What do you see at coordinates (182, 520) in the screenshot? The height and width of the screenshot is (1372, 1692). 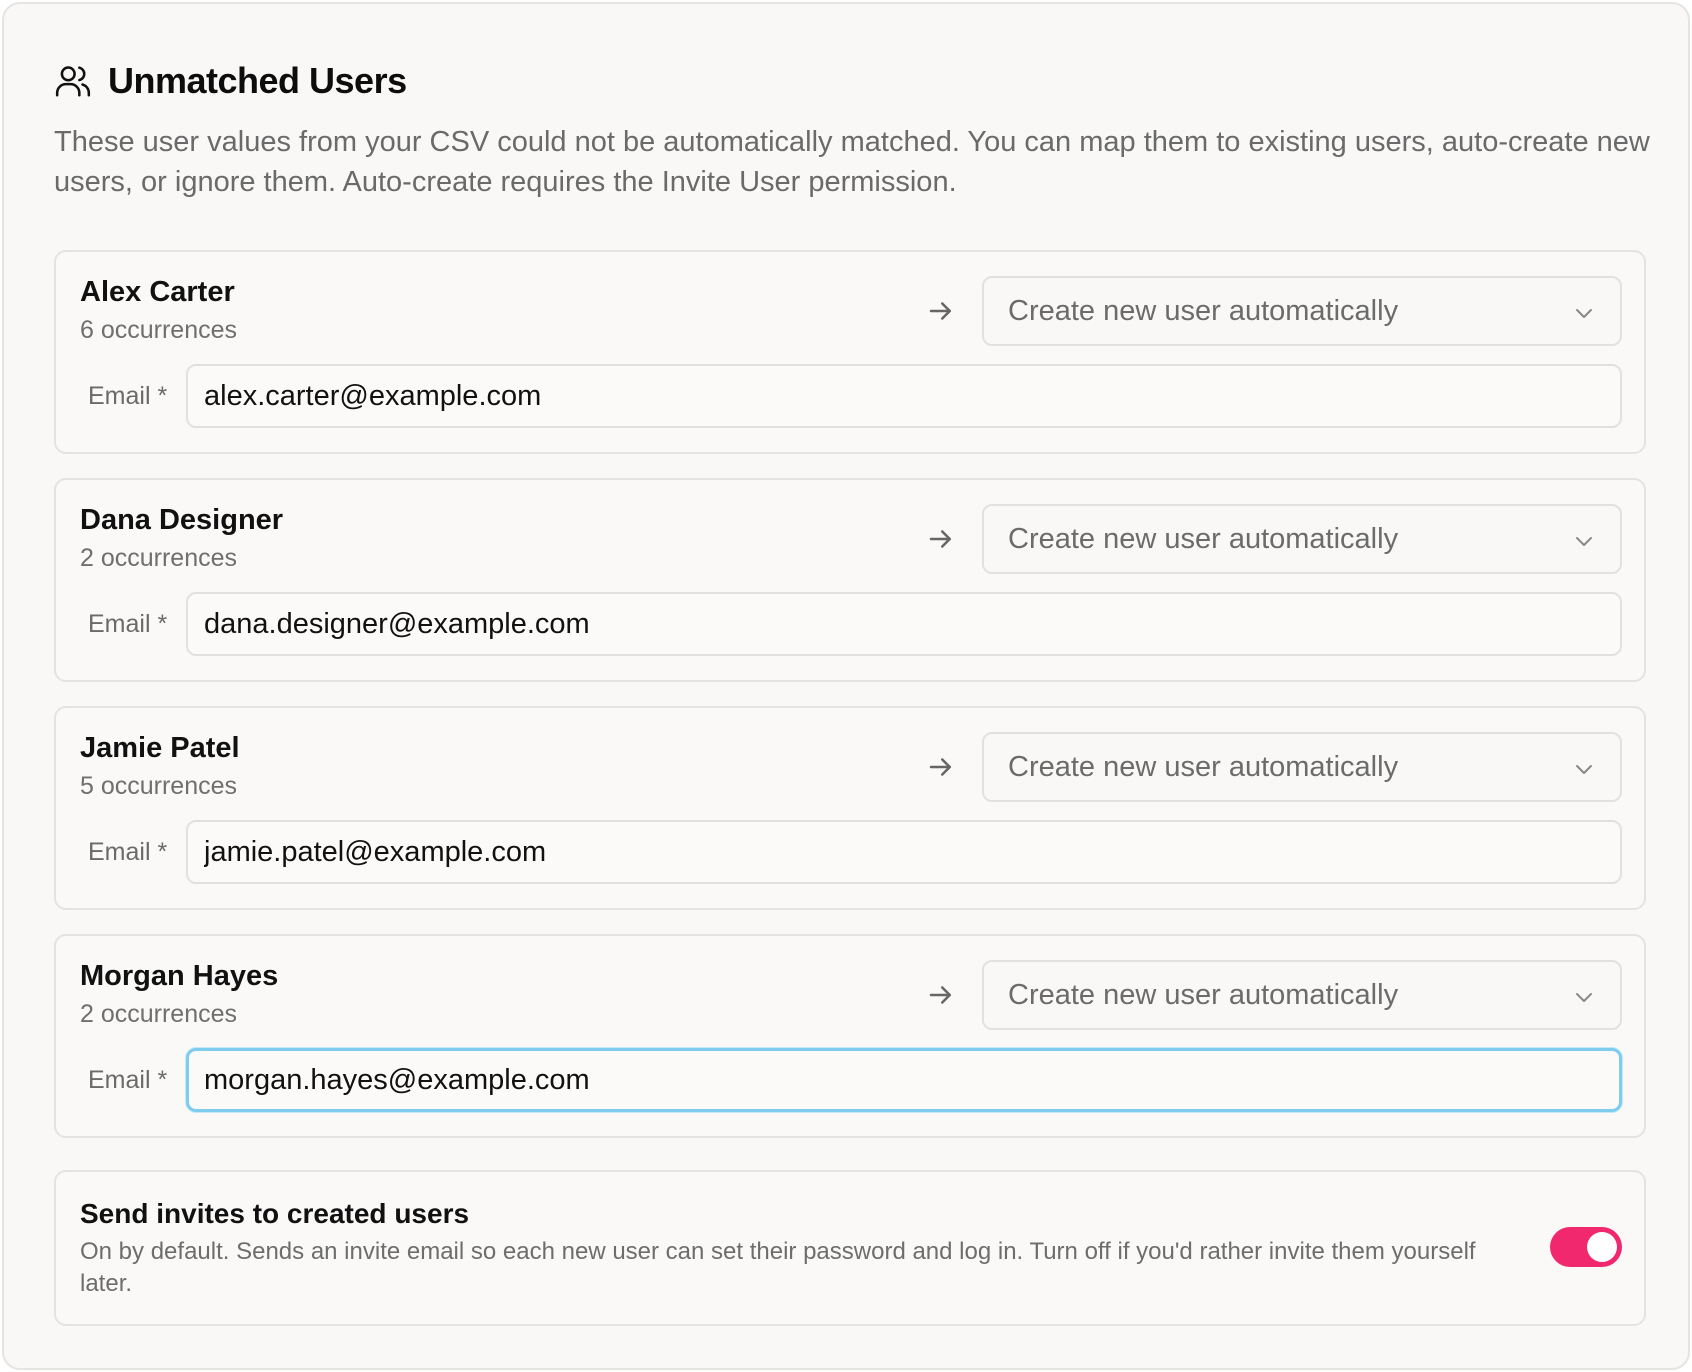 I see `user-name: Dana Designer` at bounding box center [182, 520].